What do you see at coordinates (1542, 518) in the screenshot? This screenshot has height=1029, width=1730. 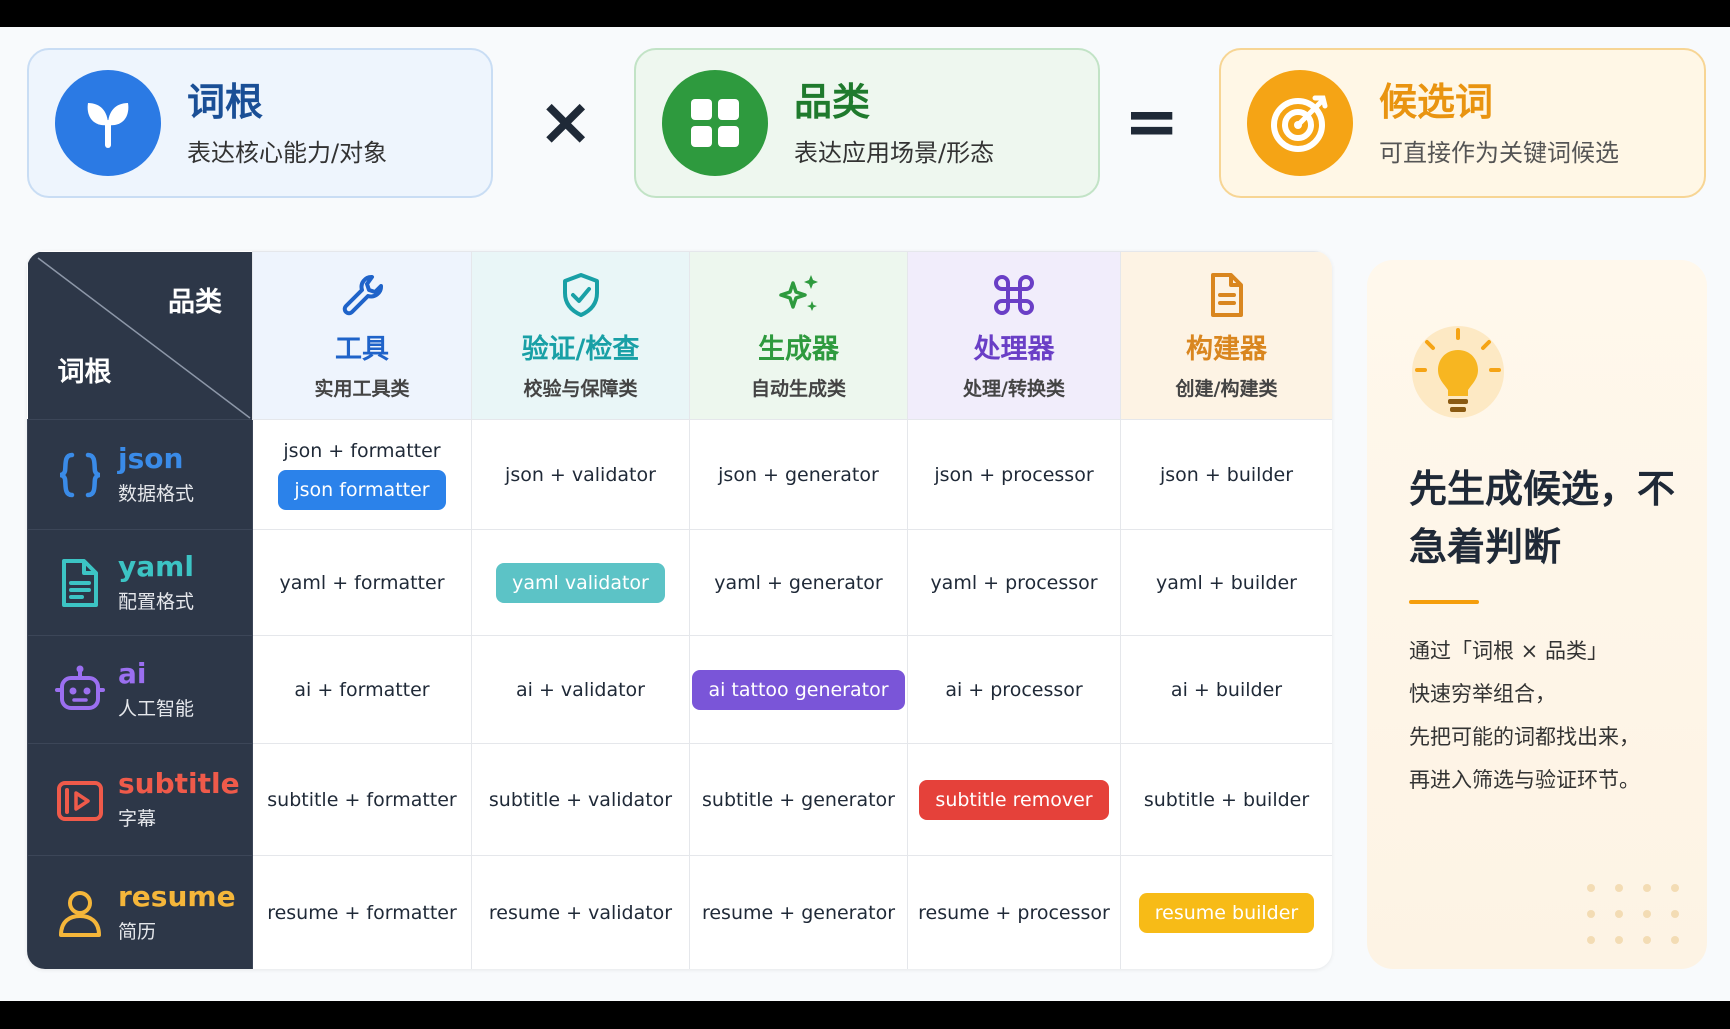 I see `insight-title: 先生成候选，不急着判断` at bounding box center [1542, 518].